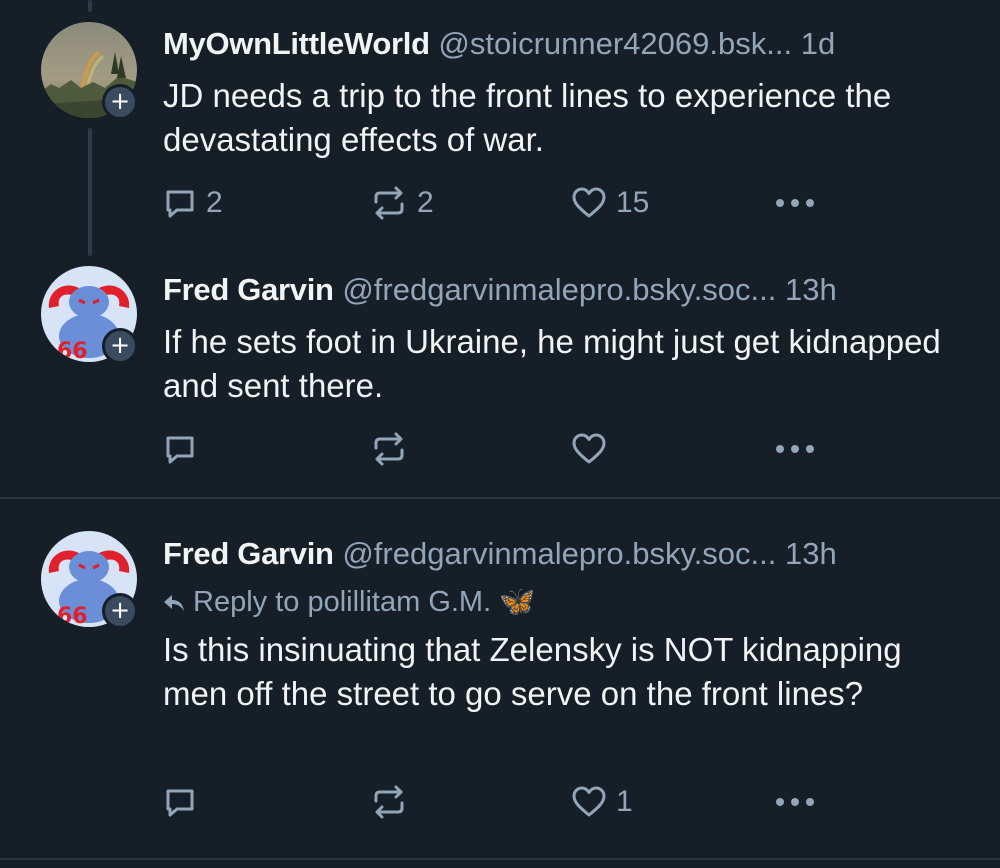 The height and width of the screenshot is (868, 1000). I want to click on like-button: 1, so click(602, 802).